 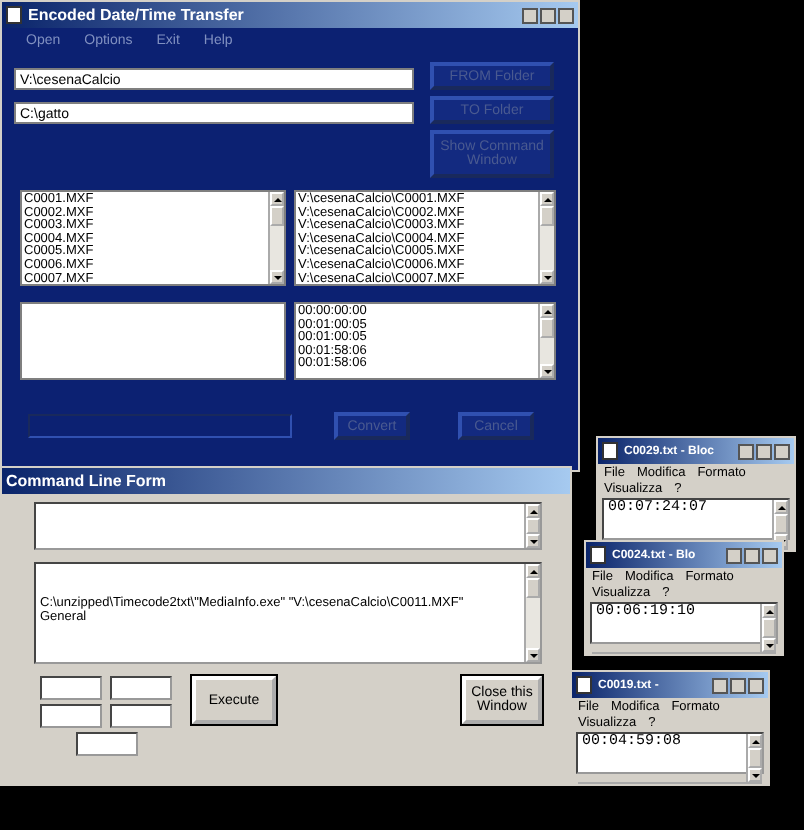 What do you see at coordinates (153, 341) in the screenshot?
I see `empty-list` at bounding box center [153, 341].